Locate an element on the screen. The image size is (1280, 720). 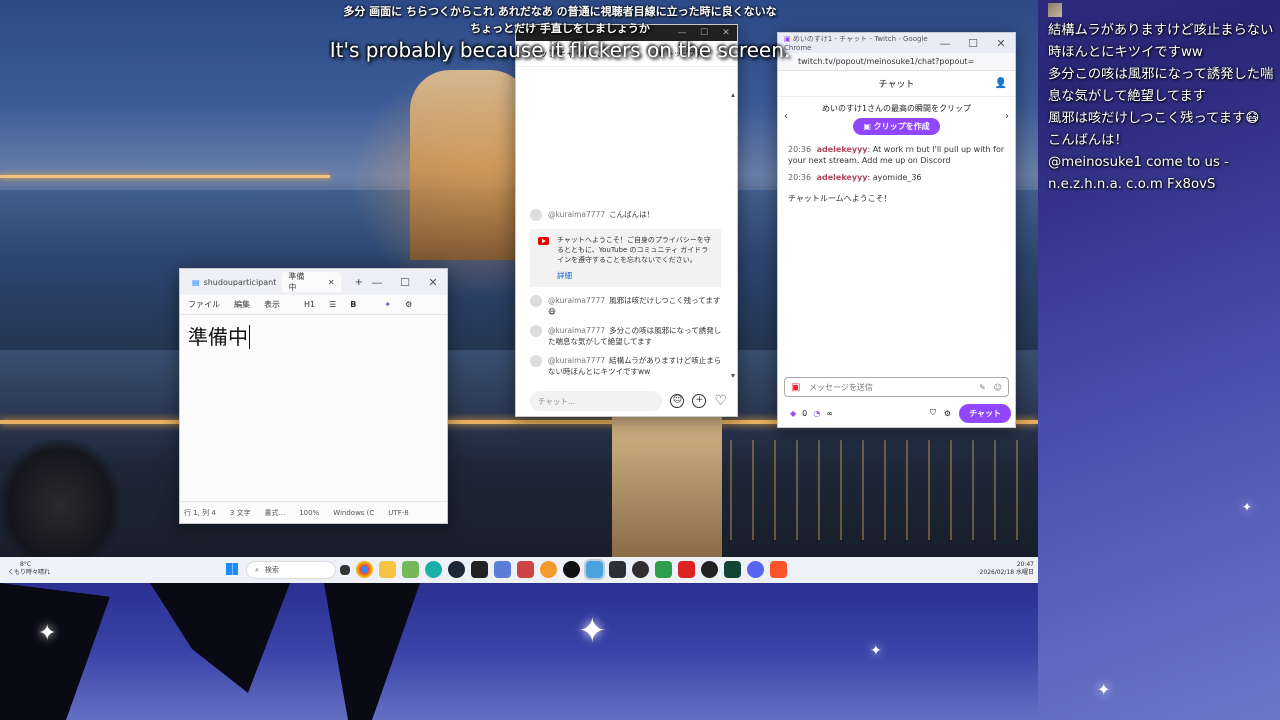
folder-icon is located at coordinates (387, 569).